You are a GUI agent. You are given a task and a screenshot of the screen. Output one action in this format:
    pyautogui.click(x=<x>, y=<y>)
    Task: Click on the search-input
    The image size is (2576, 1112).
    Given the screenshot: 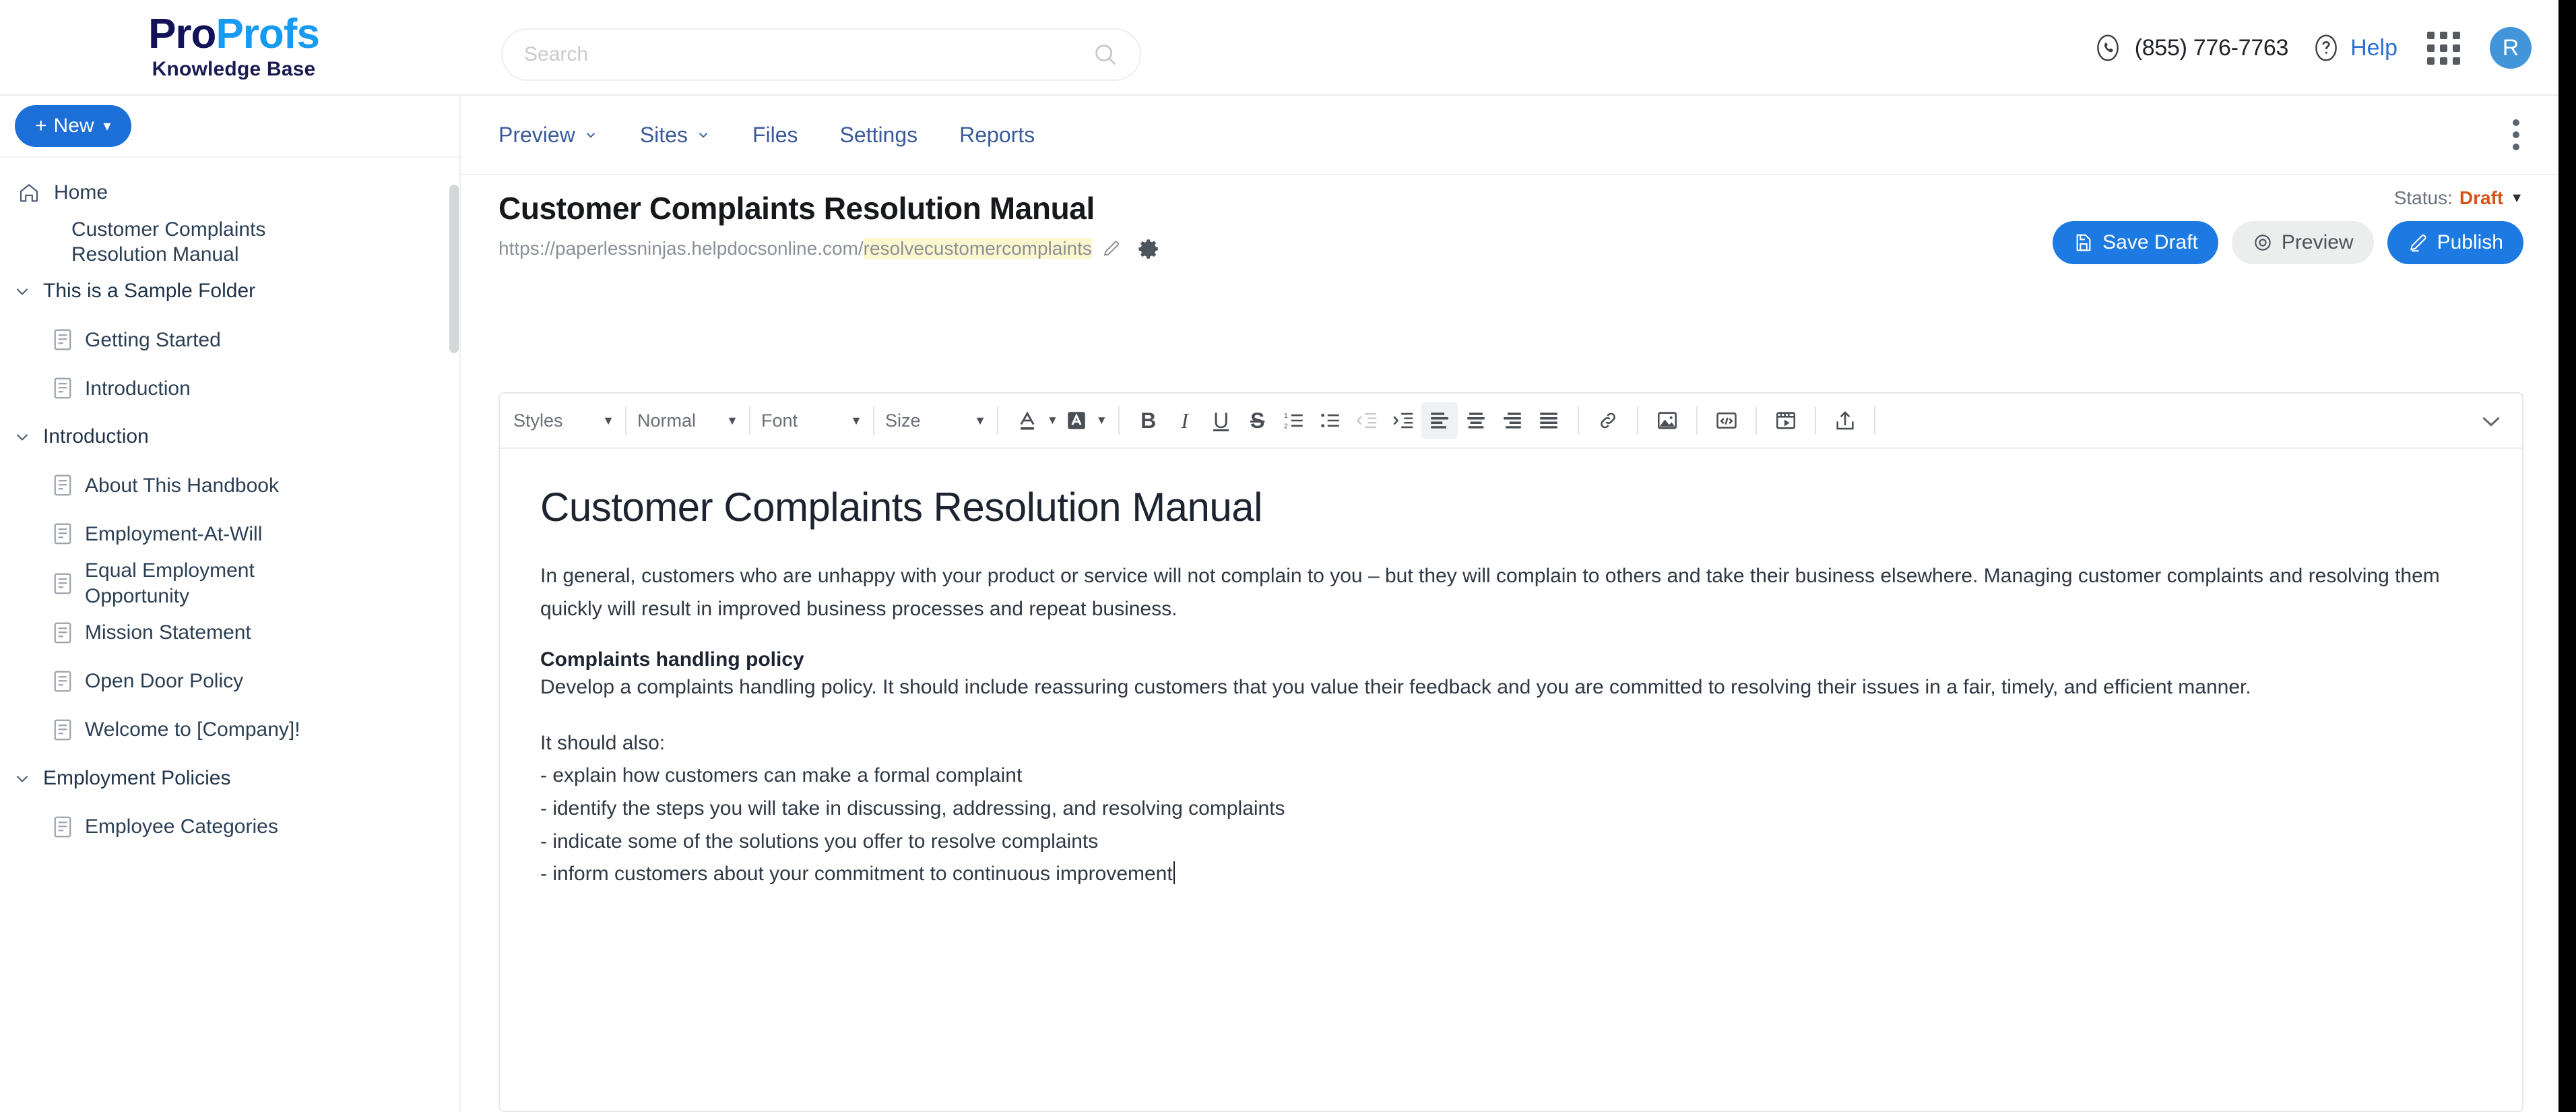 What is the action you would take?
    pyautogui.click(x=808, y=55)
    